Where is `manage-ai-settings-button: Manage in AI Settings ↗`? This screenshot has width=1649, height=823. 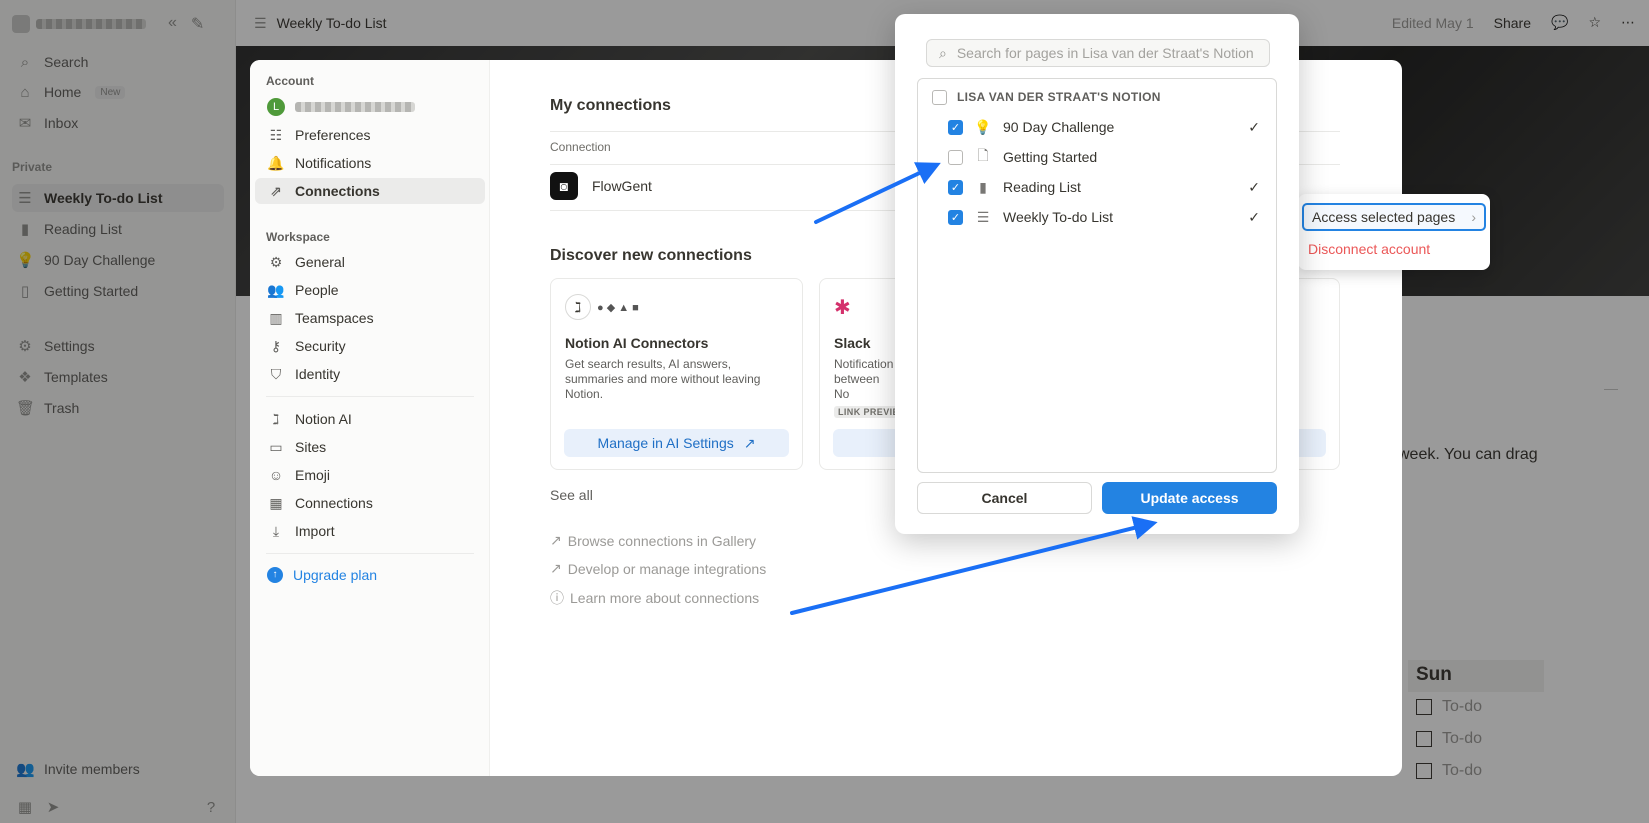 manage-ai-settings-button: Manage in AI Settings ↗ is located at coordinates (676, 443).